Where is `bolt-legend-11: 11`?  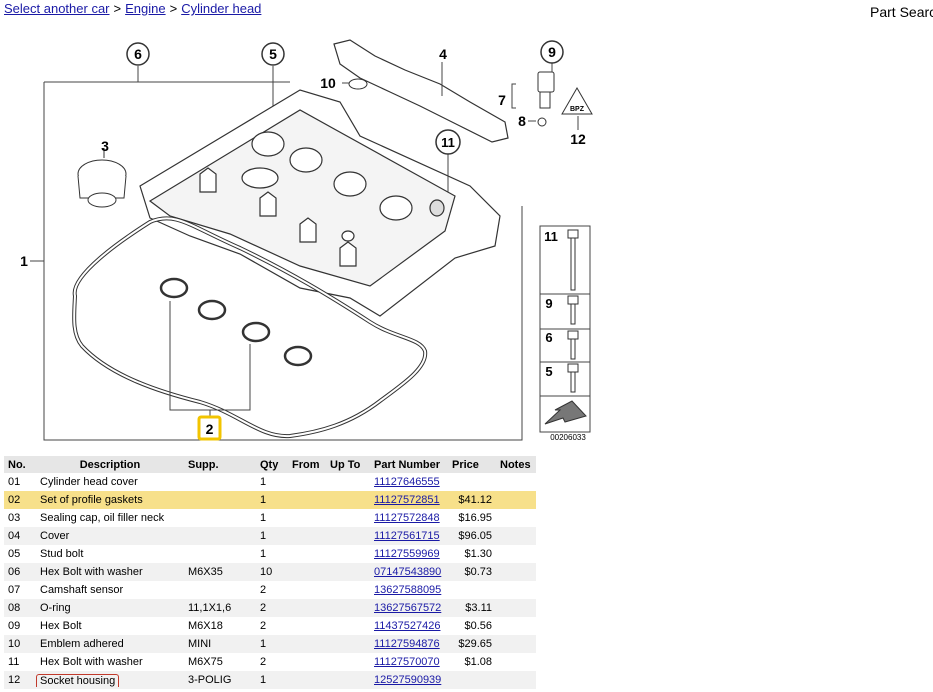 bolt-legend-11: 11 is located at coordinates (551, 236).